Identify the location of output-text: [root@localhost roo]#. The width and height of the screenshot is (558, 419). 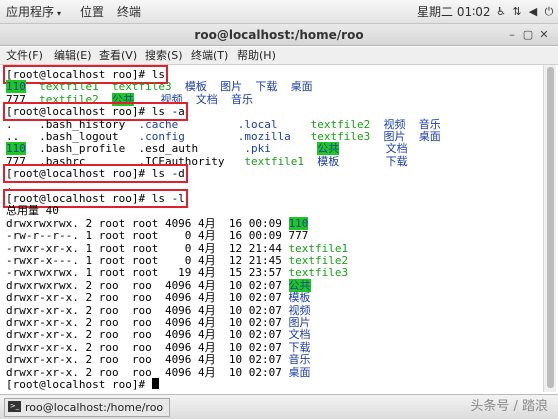
(79, 384).